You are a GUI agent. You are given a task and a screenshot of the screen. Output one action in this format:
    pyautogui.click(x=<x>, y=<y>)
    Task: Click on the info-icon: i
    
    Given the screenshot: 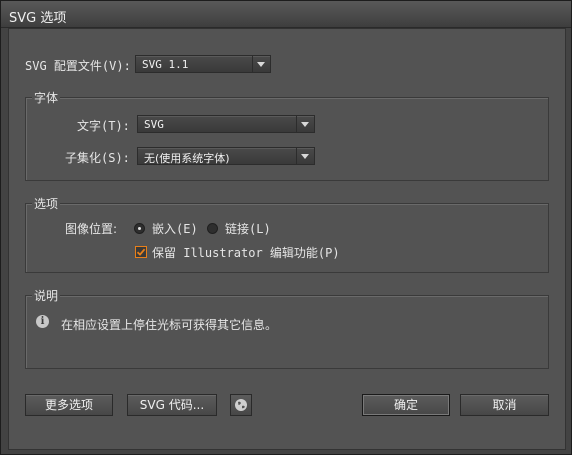 What is the action you would take?
    pyautogui.click(x=42, y=321)
    